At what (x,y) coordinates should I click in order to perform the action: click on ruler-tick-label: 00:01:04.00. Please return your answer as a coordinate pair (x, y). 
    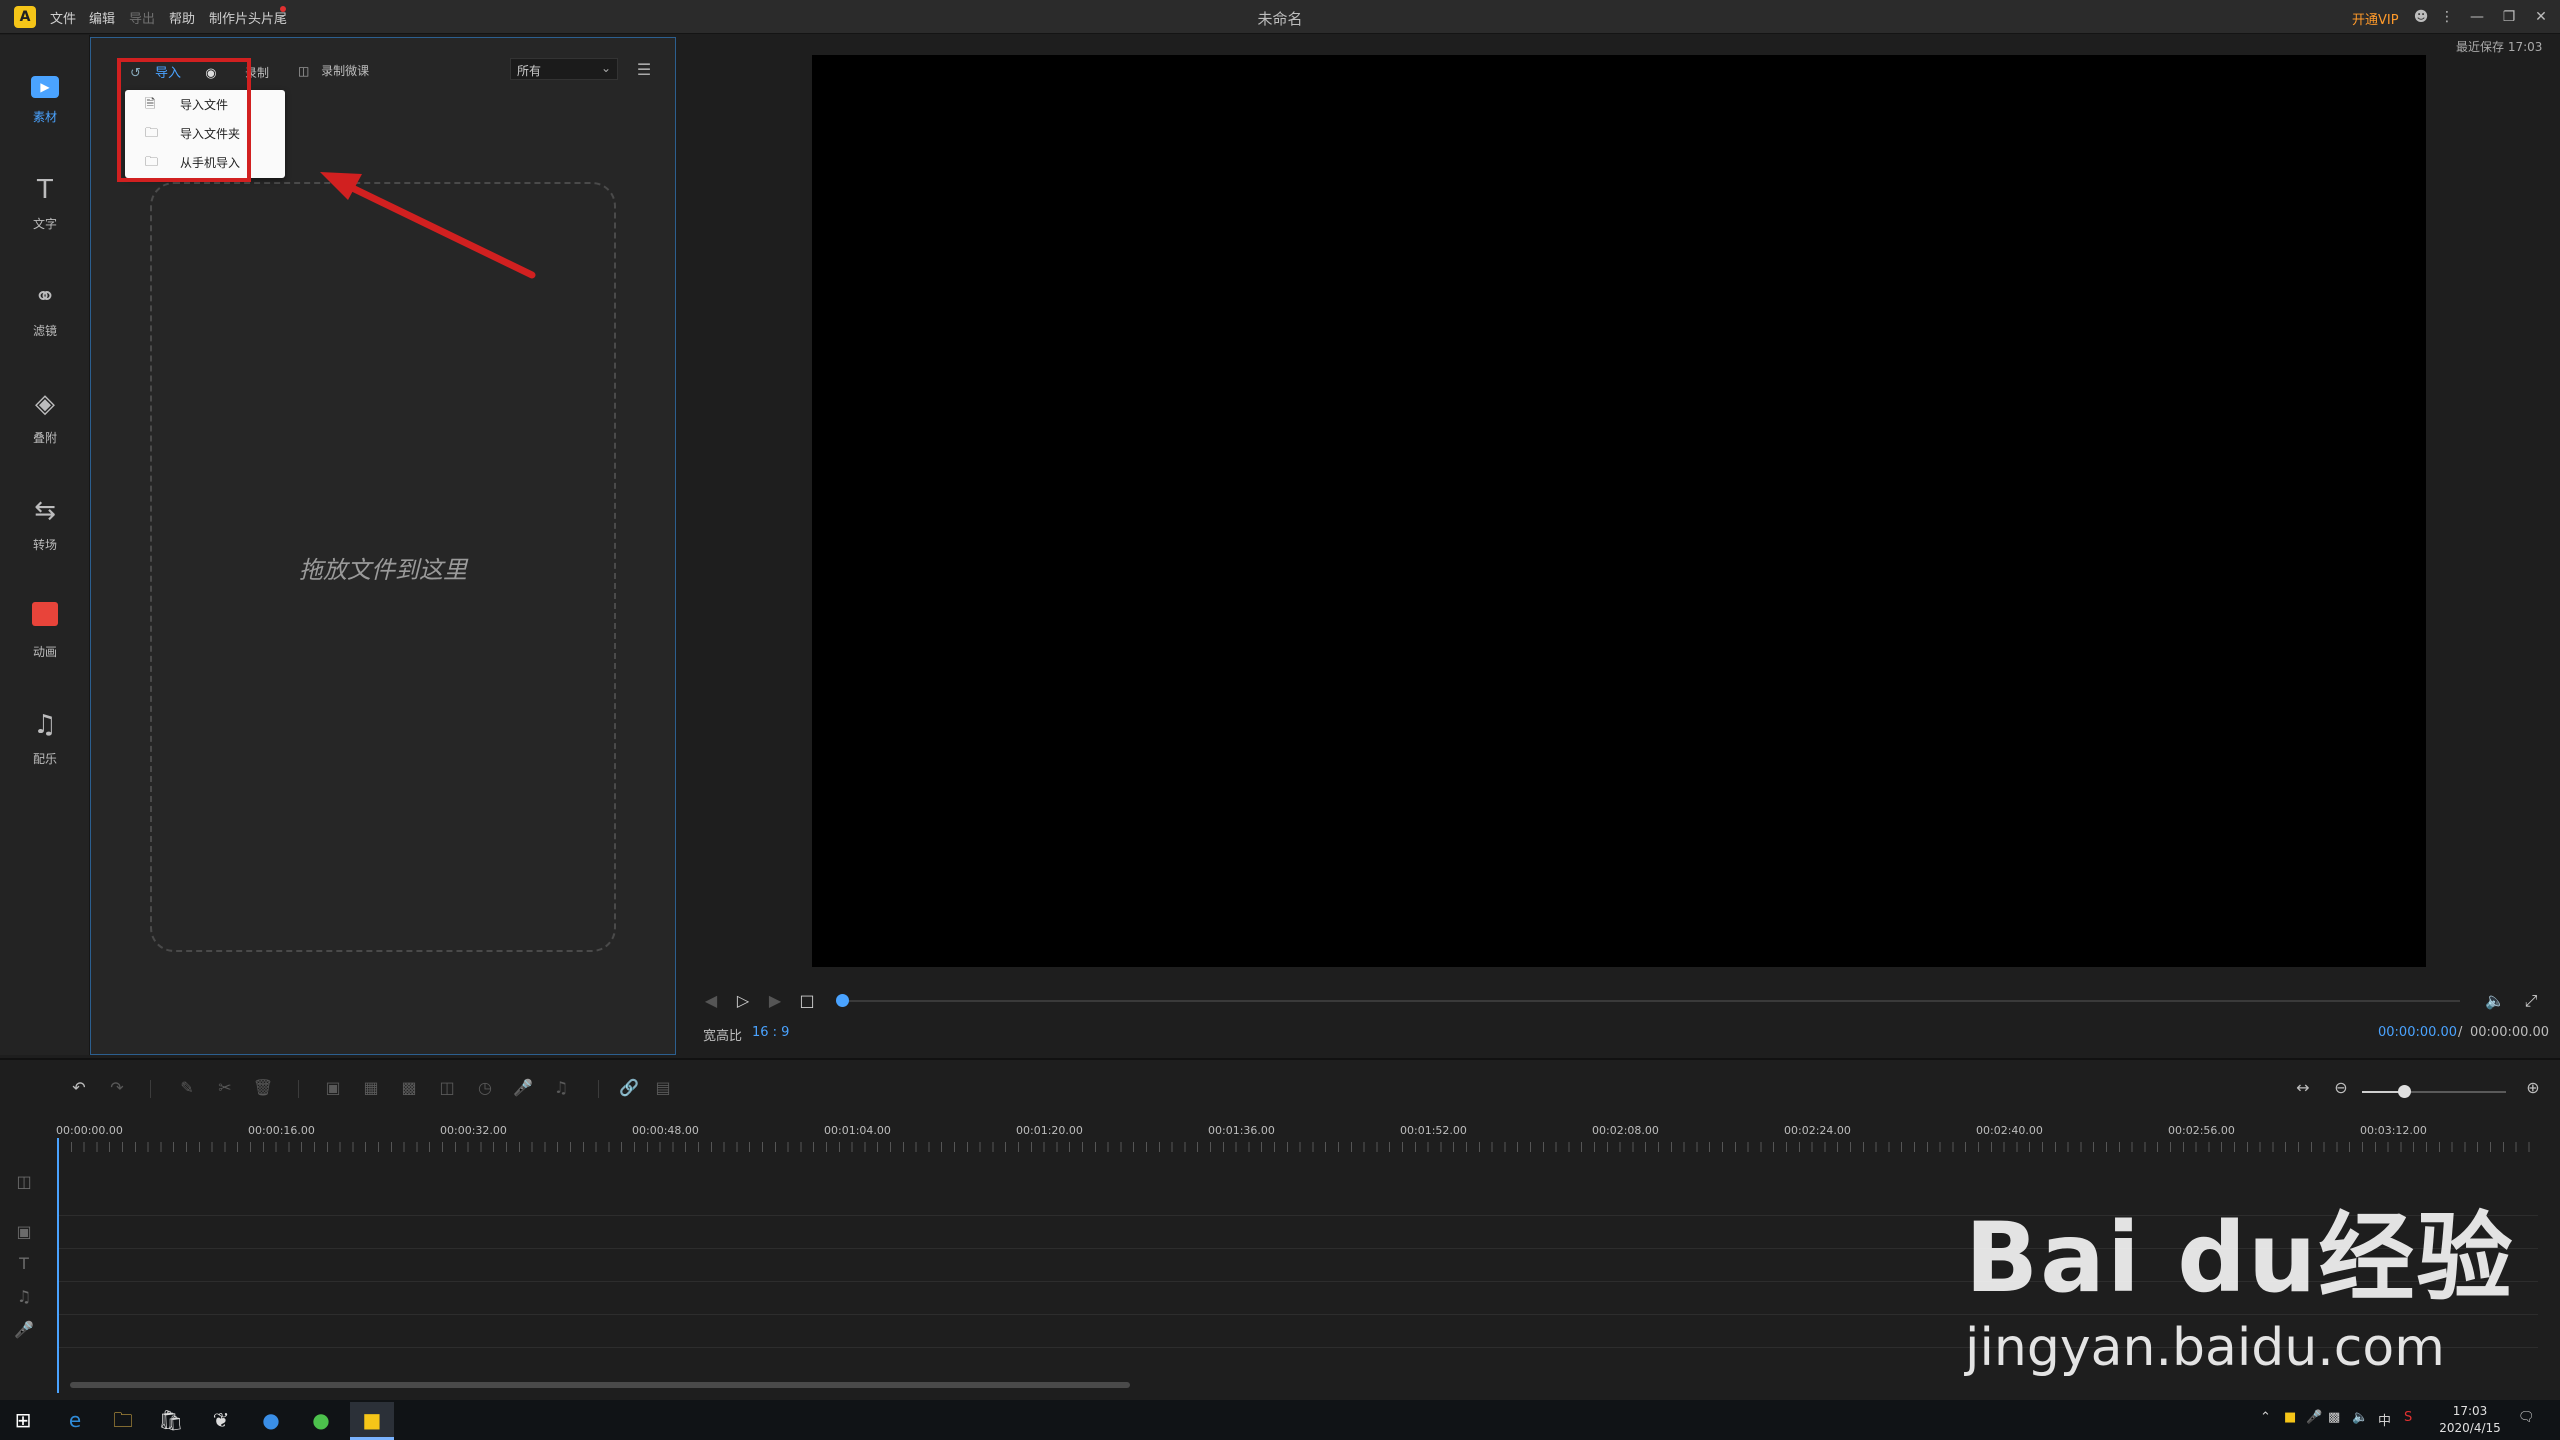
    Looking at the image, I should click on (857, 1130).